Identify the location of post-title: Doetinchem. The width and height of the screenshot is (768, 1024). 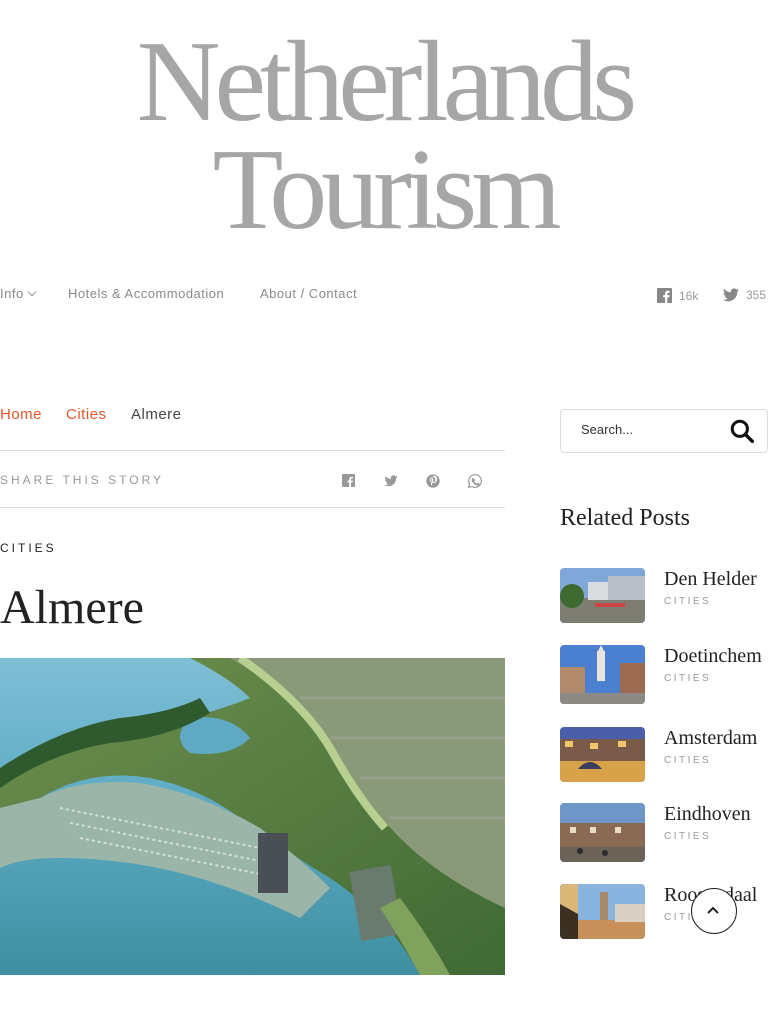
(713, 656).